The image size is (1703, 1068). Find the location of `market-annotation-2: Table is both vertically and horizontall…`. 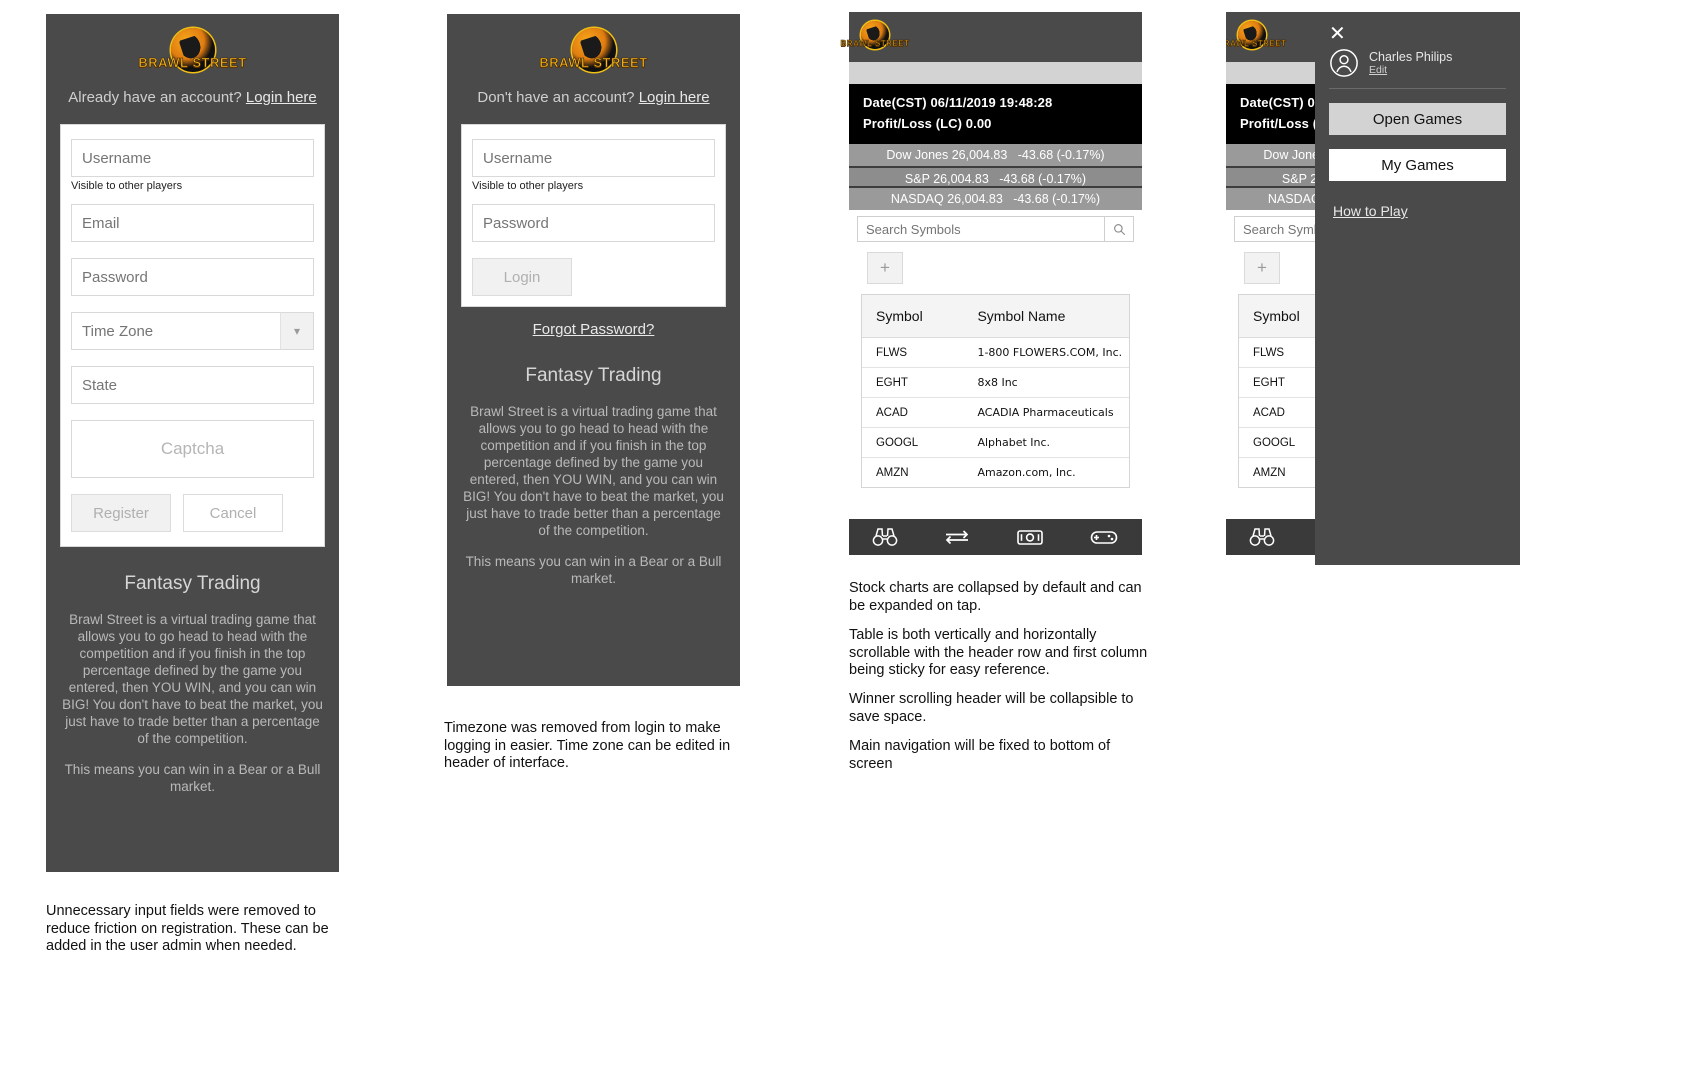

market-annotation-2: Table is both vertically and horizontall… is located at coordinates (998, 652).